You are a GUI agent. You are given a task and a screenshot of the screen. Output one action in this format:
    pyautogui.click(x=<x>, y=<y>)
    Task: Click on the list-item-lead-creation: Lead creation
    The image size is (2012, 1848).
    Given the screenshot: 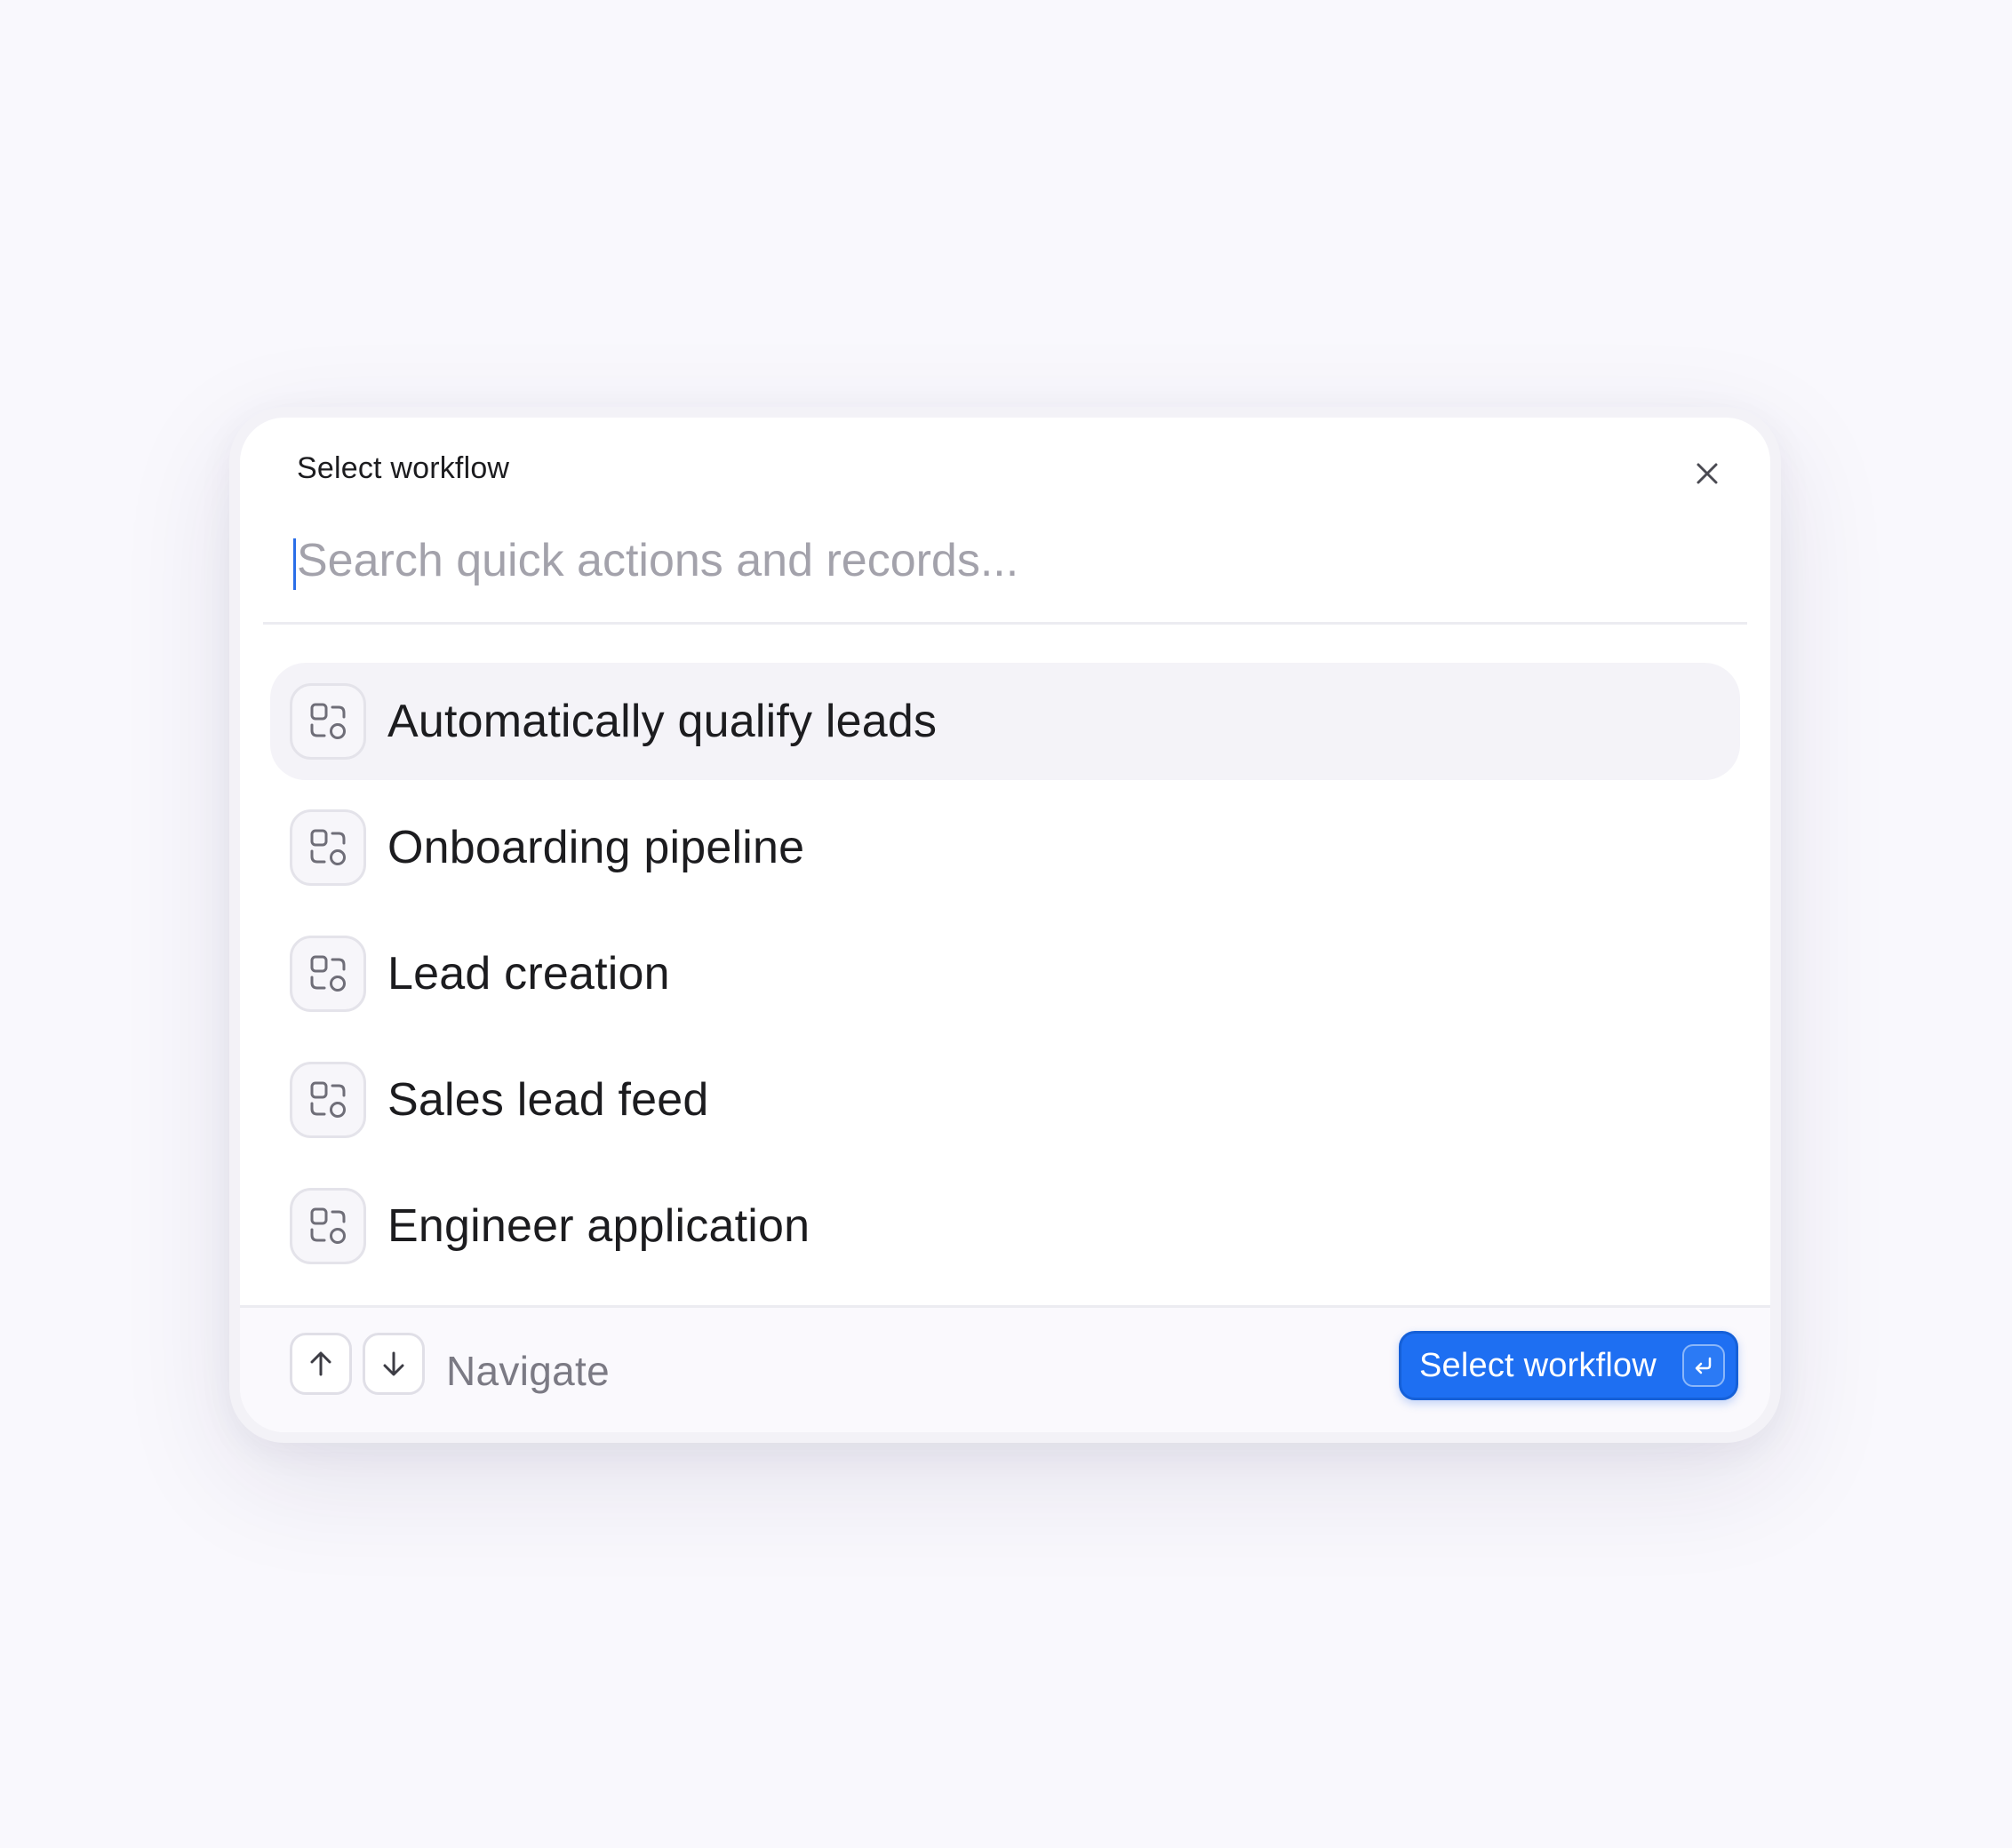 What is the action you would take?
    pyautogui.click(x=1005, y=973)
    